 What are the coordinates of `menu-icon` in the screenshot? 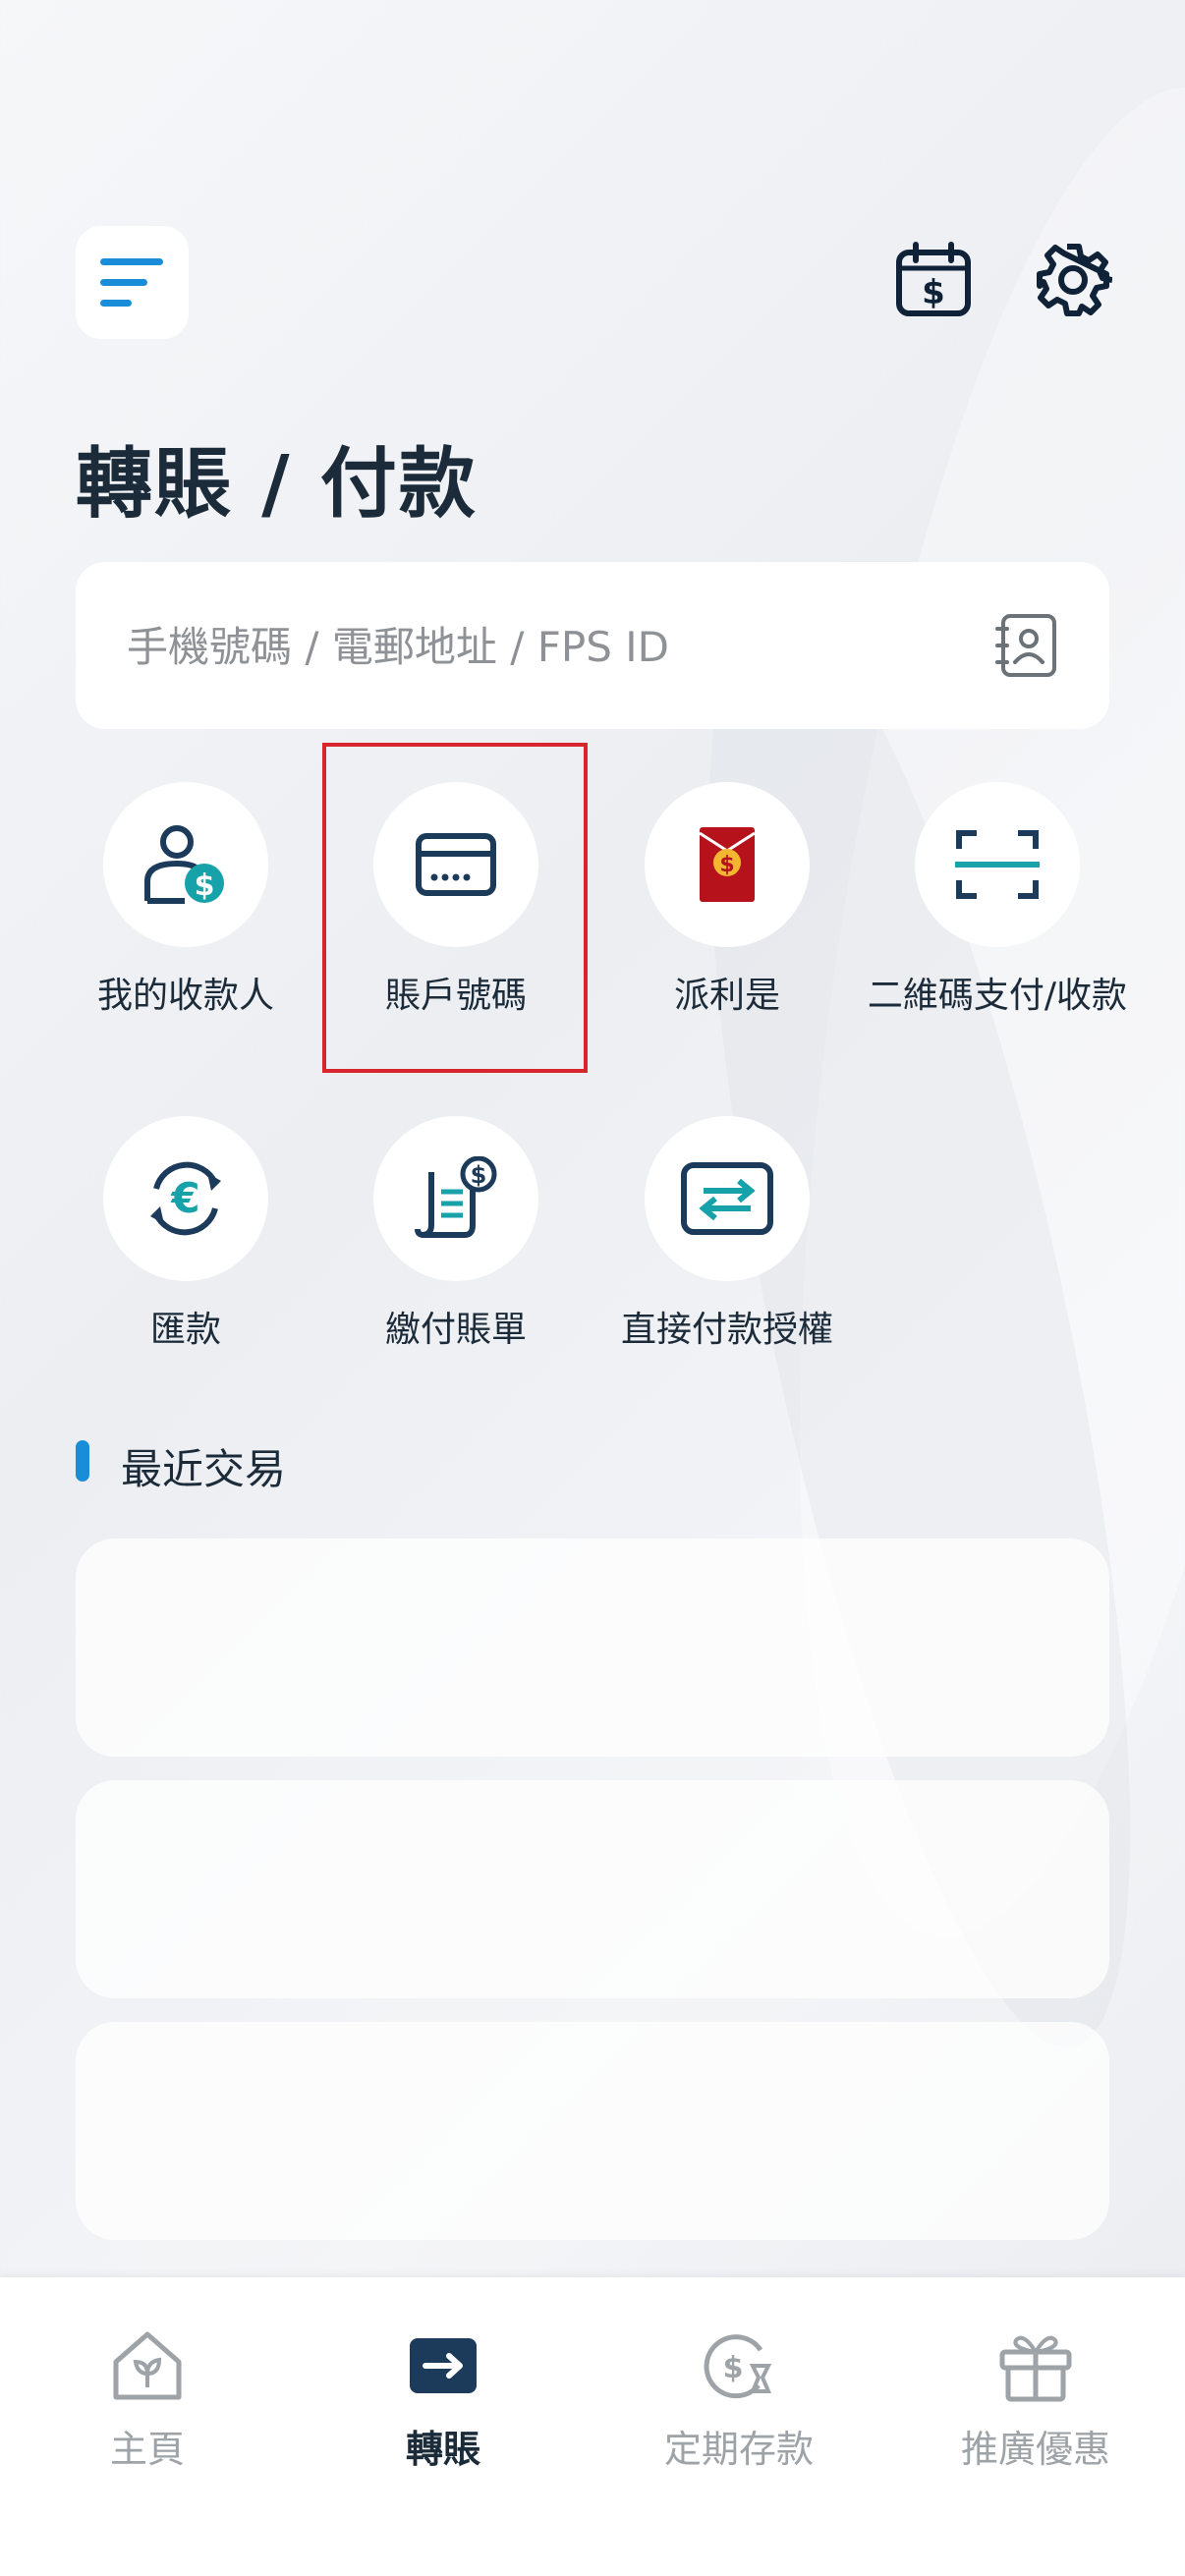 It's located at (131, 282).